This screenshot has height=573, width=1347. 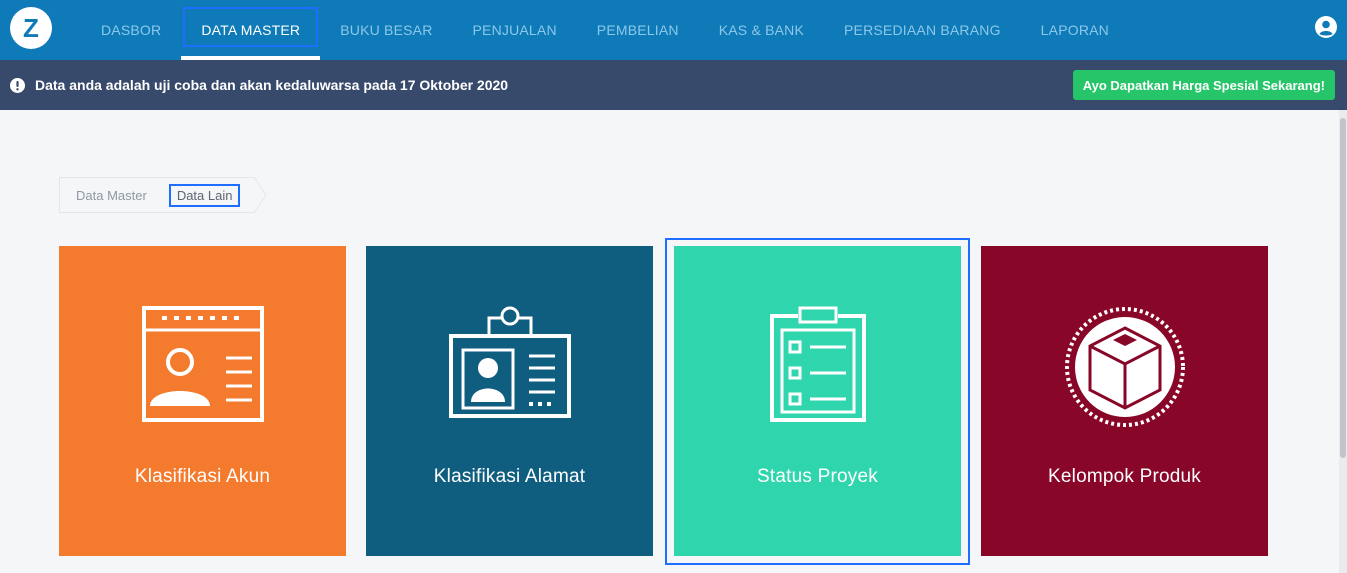 I want to click on breadcrumb-item-data-lain: Data Lain, so click(x=212, y=195).